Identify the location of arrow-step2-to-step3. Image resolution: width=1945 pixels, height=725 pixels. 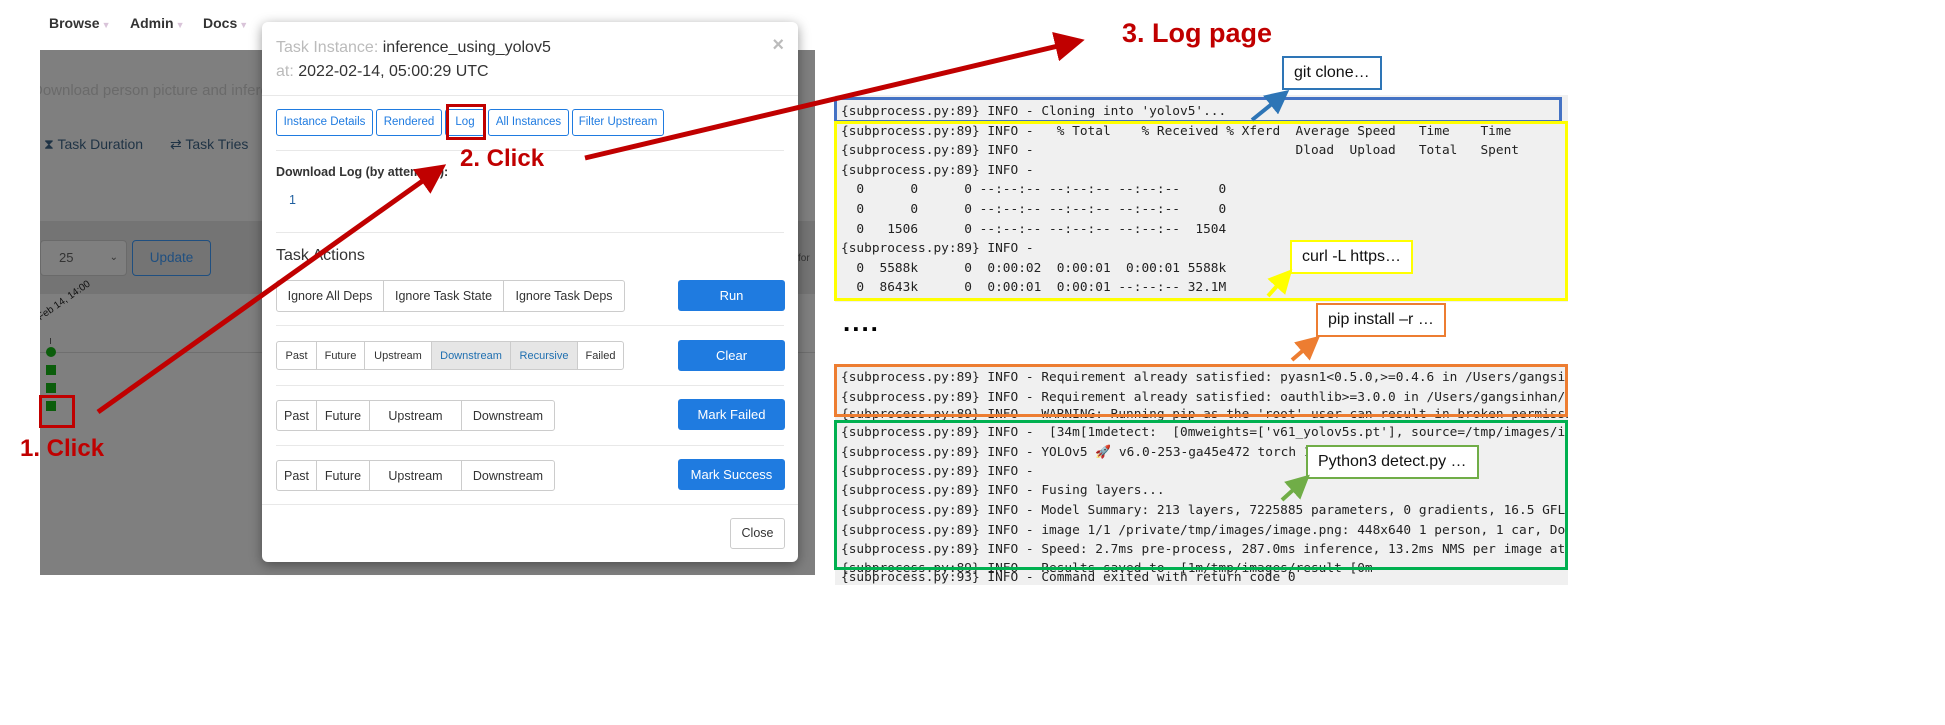
(834, 96).